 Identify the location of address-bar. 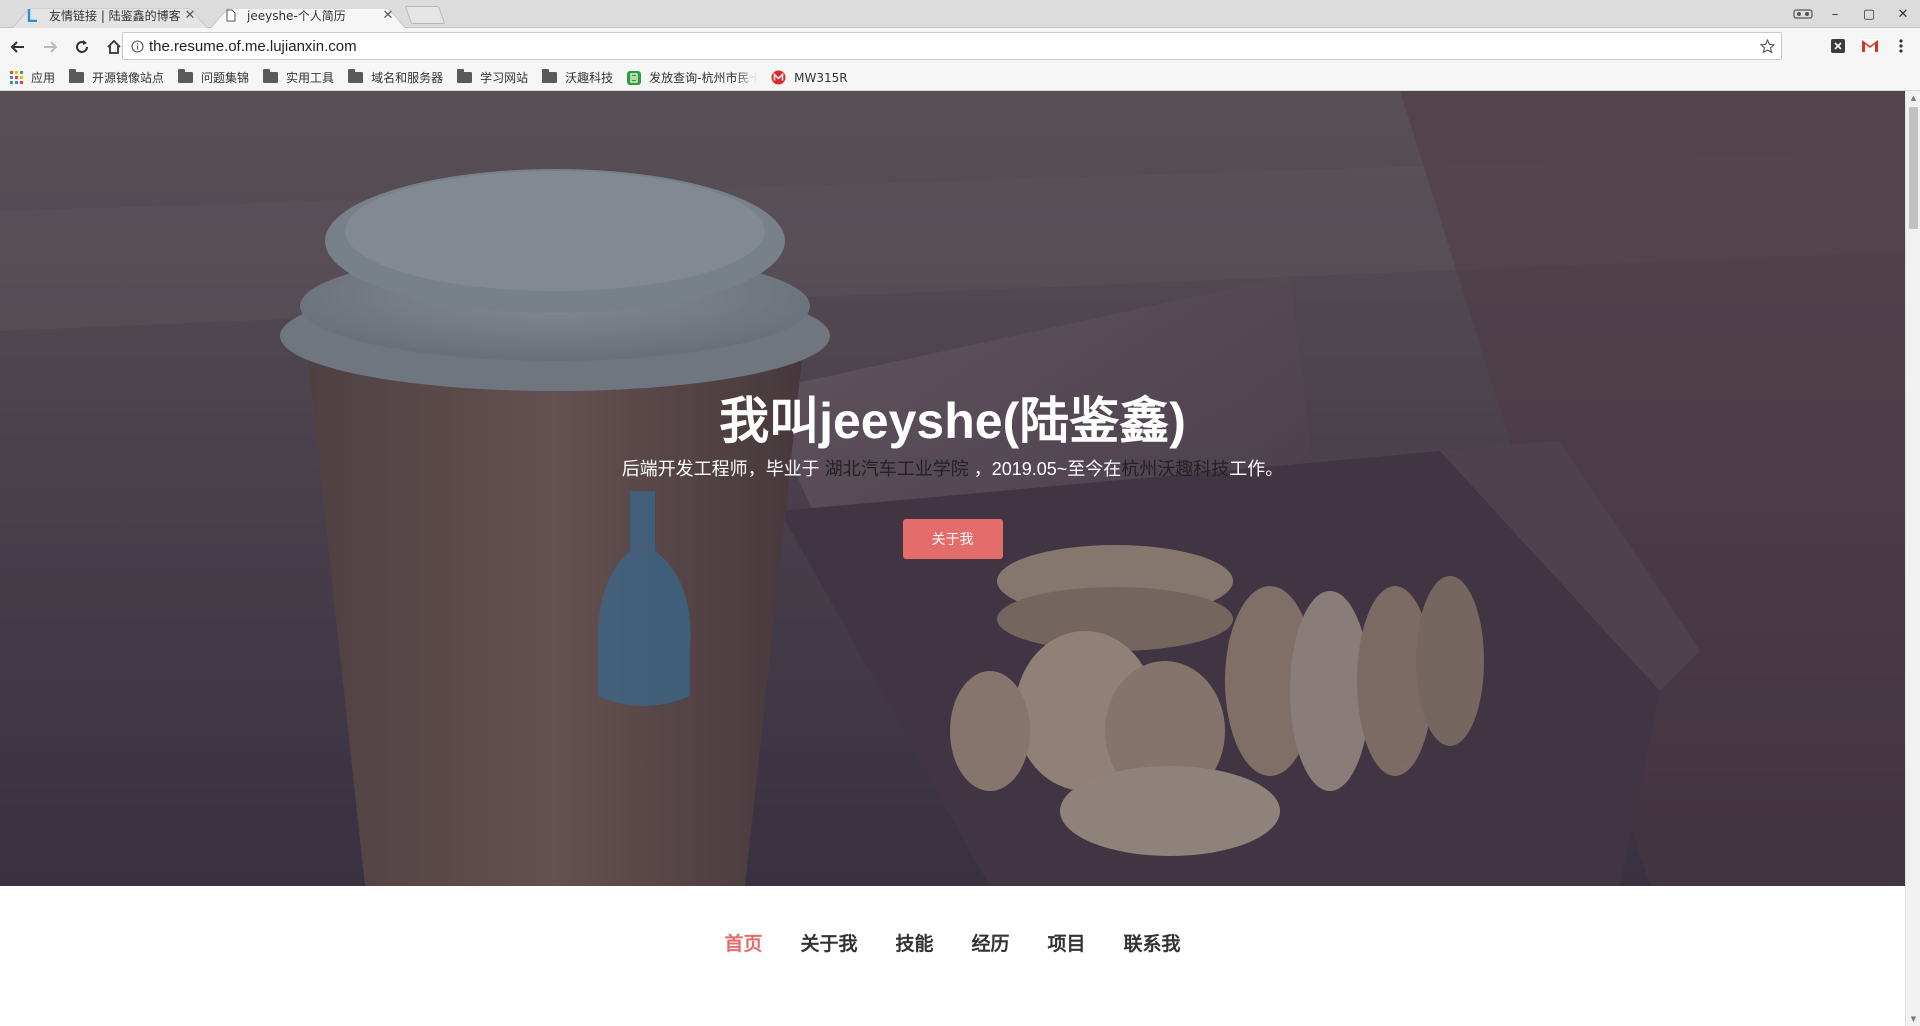
(952, 46).